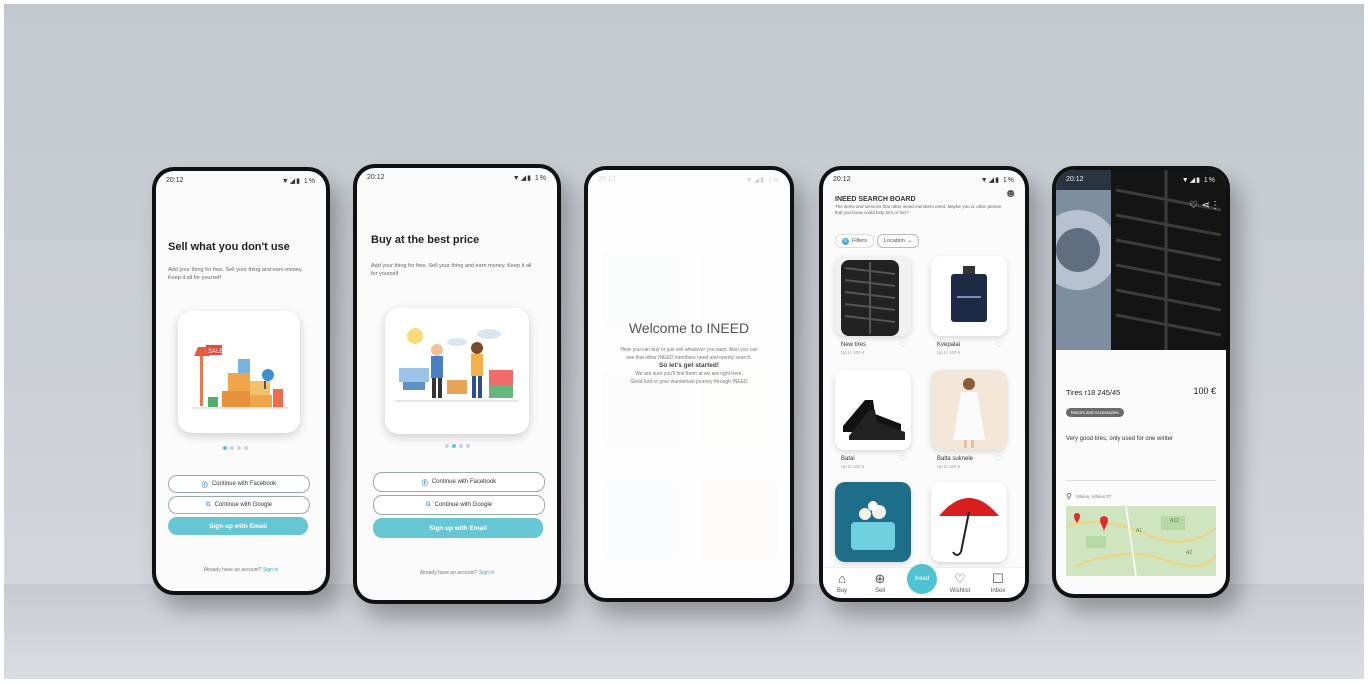  Describe the element at coordinates (875, 199) in the screenshot. I see `board-title: INEED SEARCH BOARD` at that location.